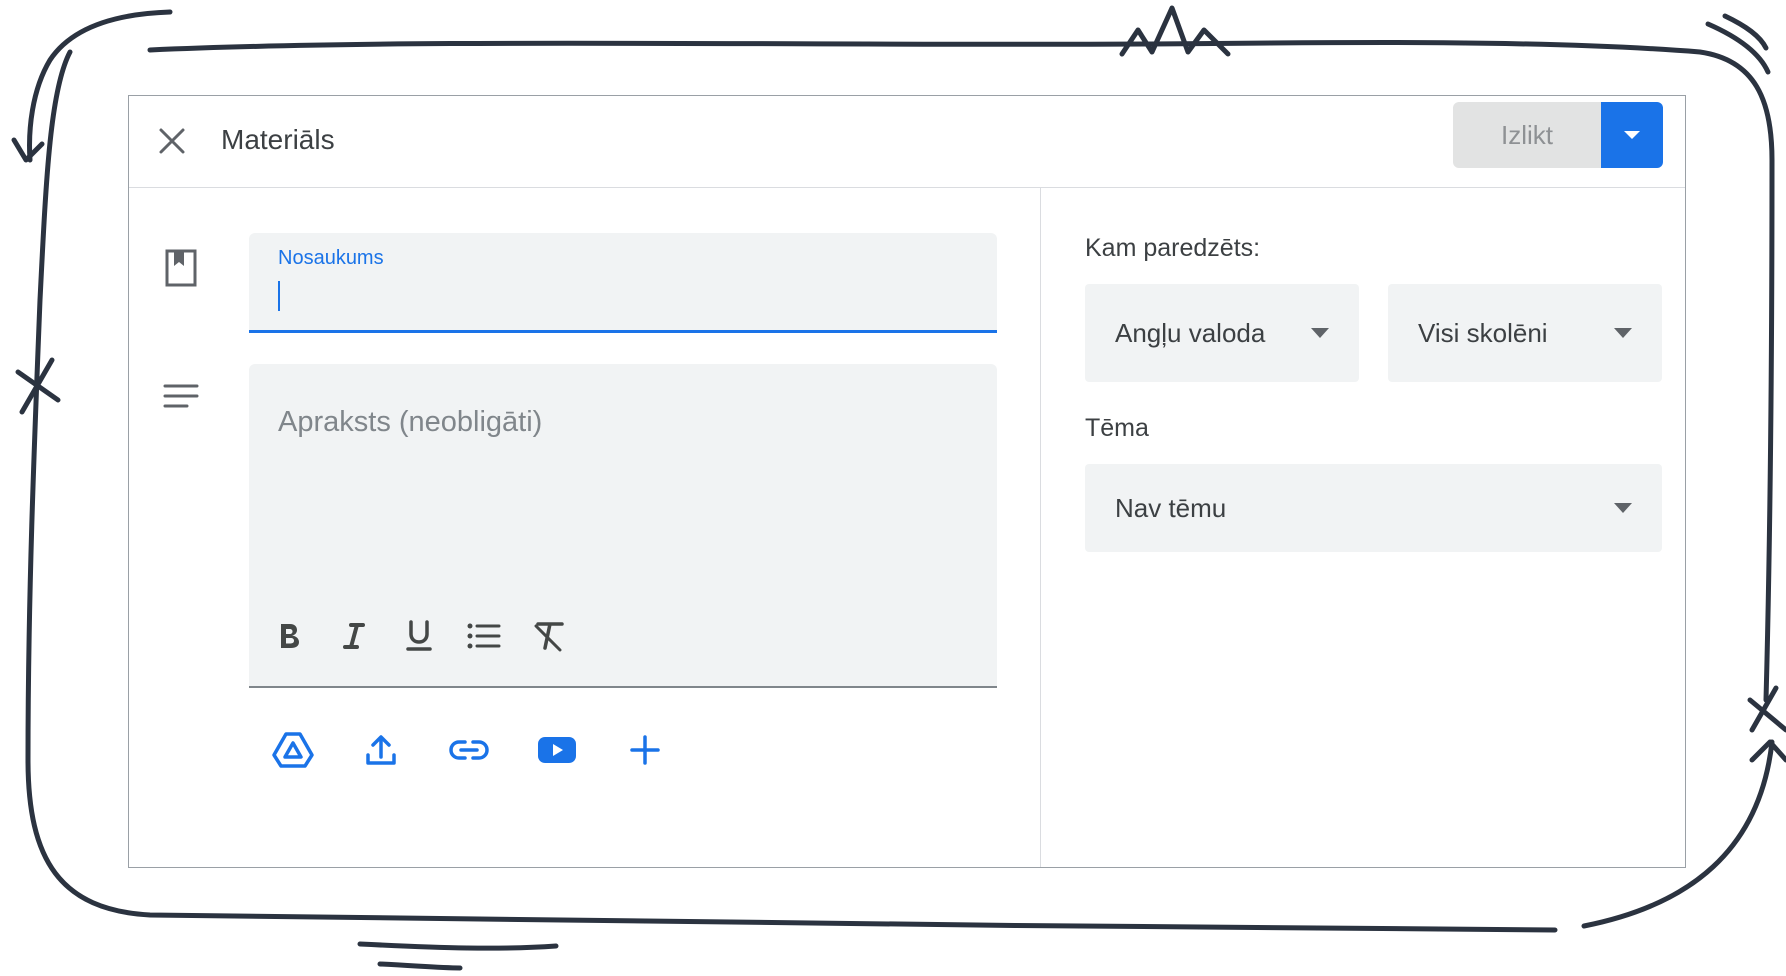 This screenshot has height=976, width=1786. Describe the element at coordinates (1040, 527) in the screenshot. I see `vertical-divider` at that location.